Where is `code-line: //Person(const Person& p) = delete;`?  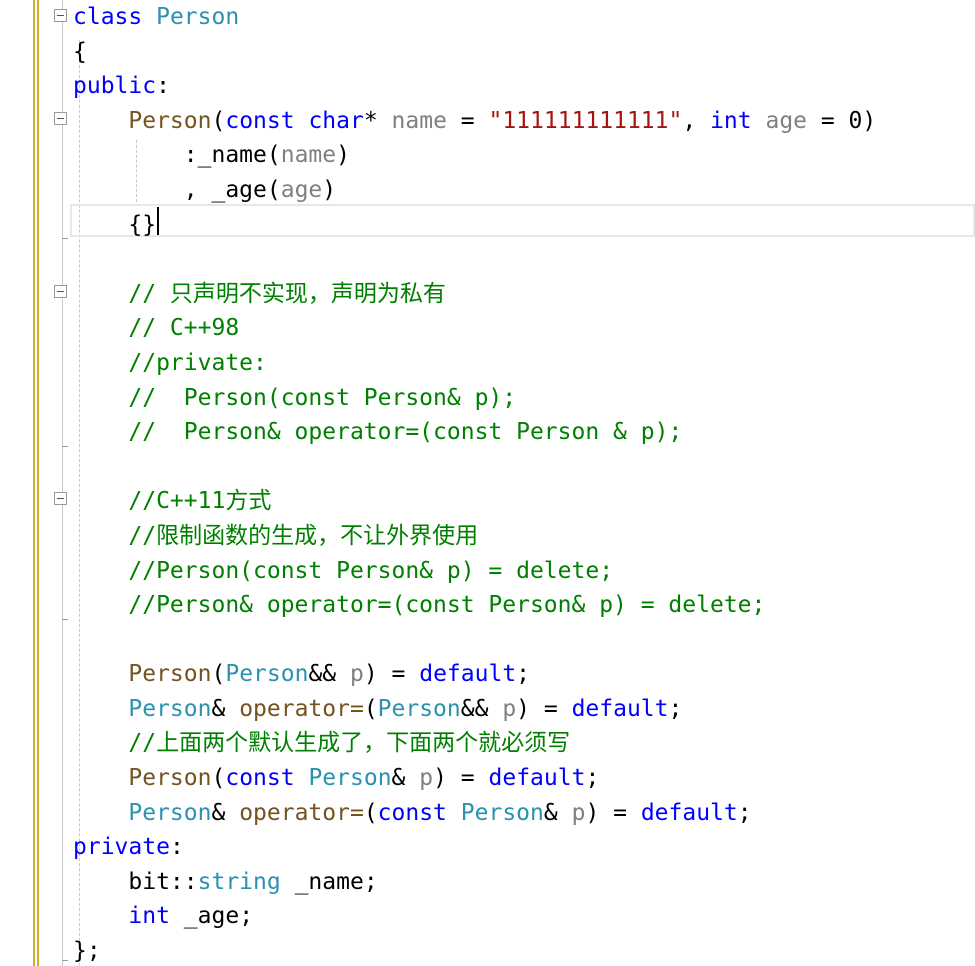
code-line: //Person(const Person& p) = delete; is located at coordinates (474, 571).